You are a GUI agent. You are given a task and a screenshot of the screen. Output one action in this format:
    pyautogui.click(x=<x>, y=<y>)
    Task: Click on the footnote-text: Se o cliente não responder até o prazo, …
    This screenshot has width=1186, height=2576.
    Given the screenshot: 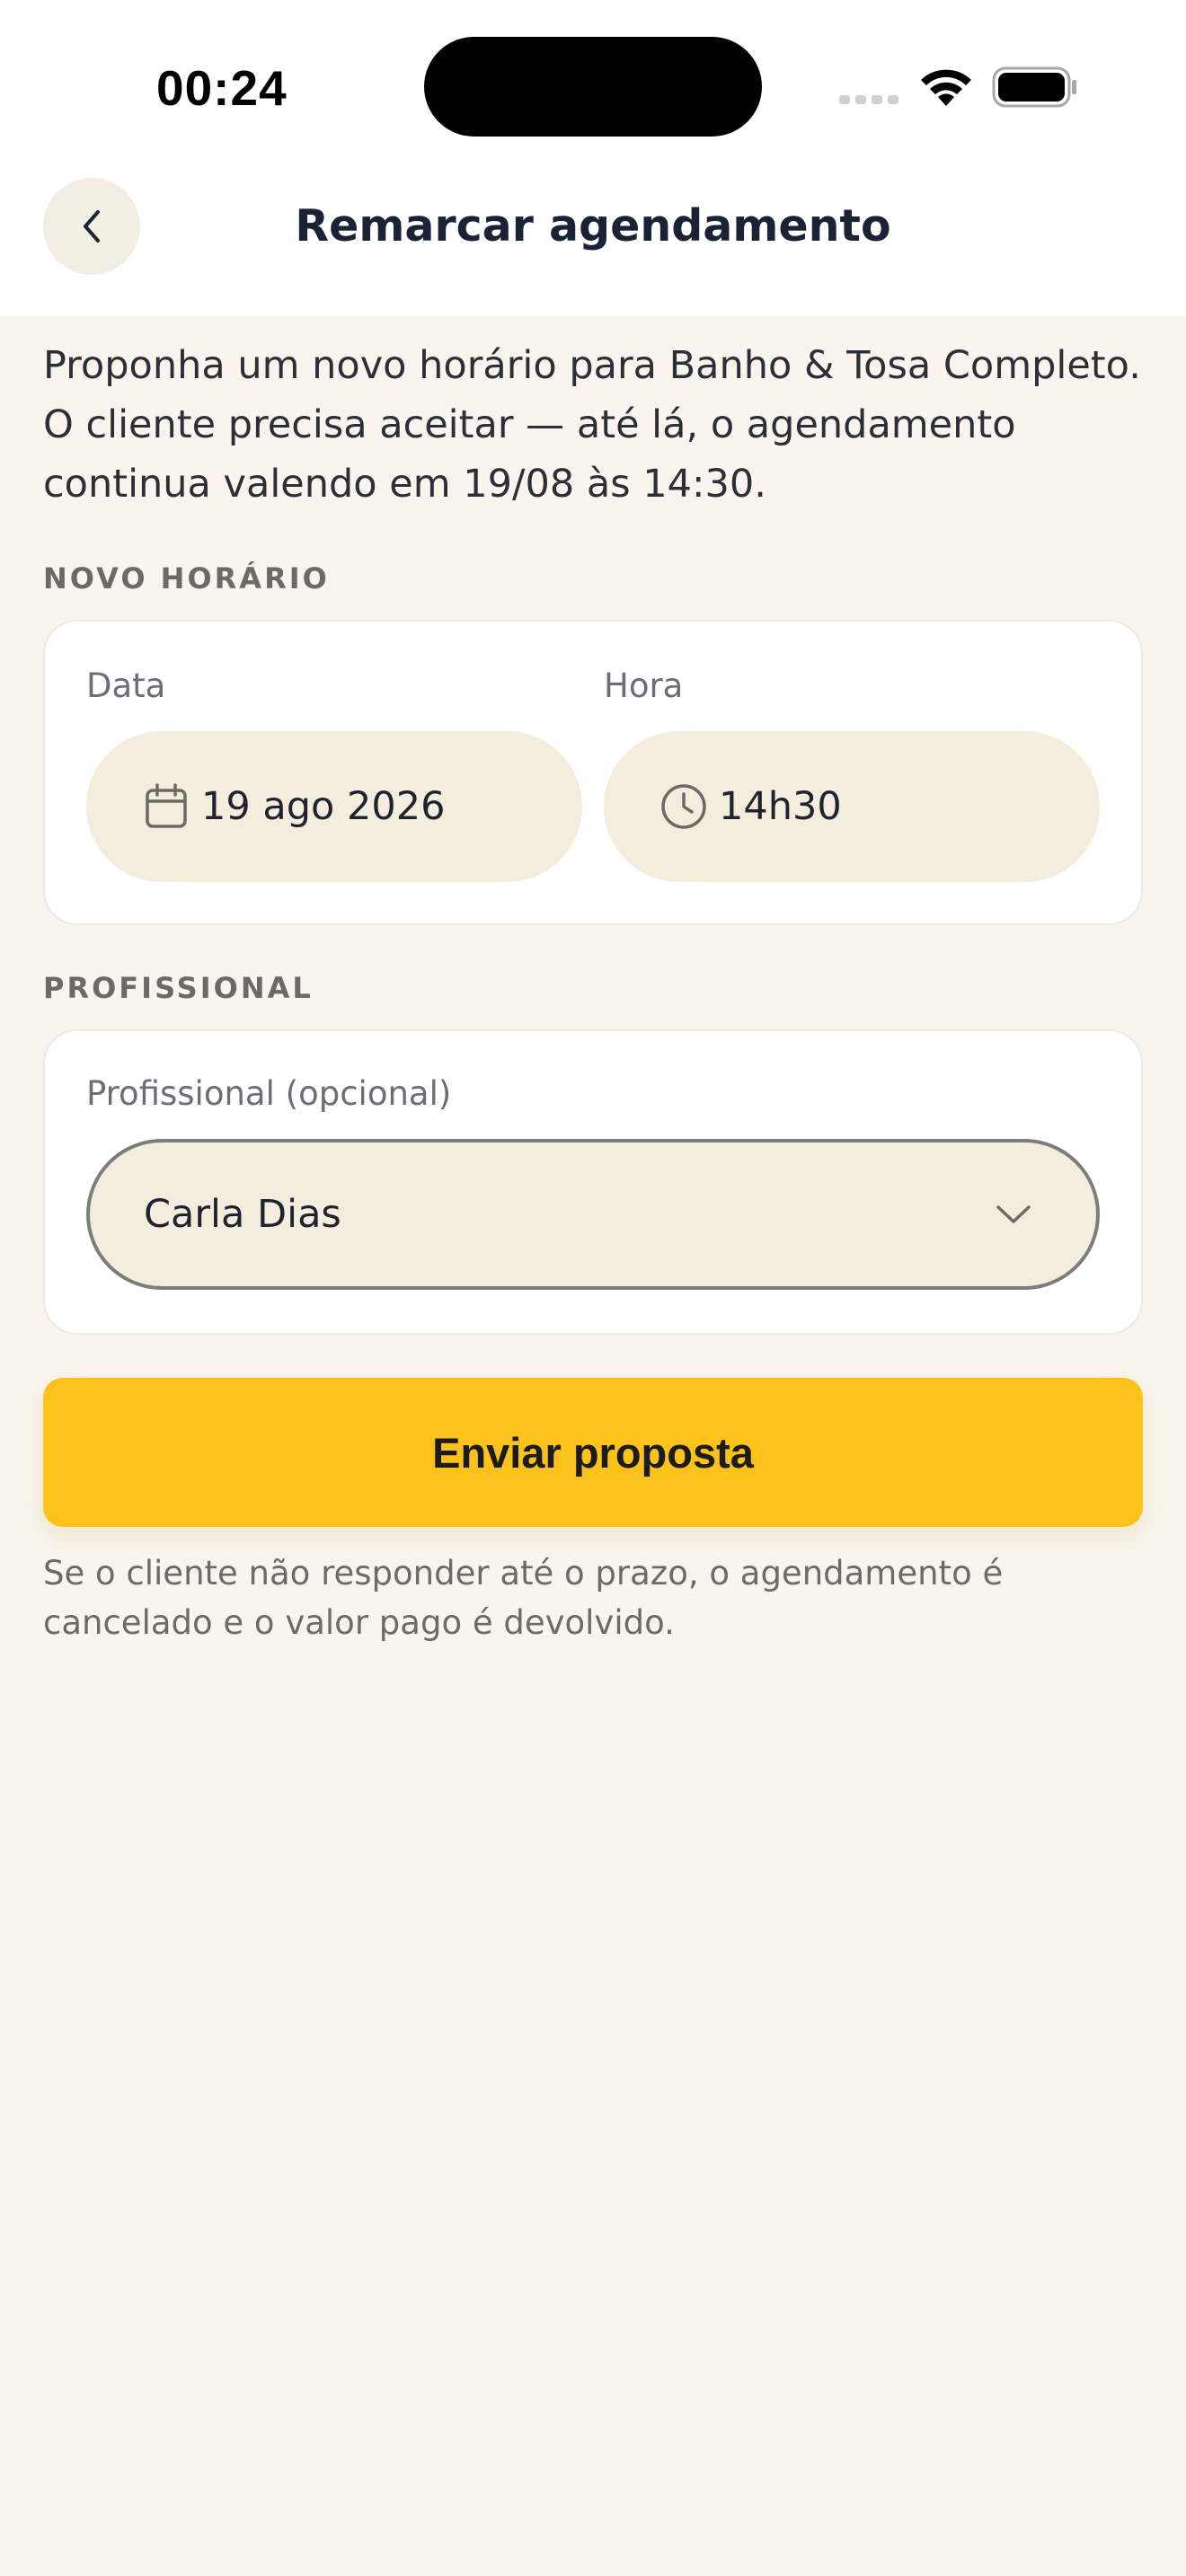 What is the action you would take?
    pyautogui.click(x=523, y=1598)
    